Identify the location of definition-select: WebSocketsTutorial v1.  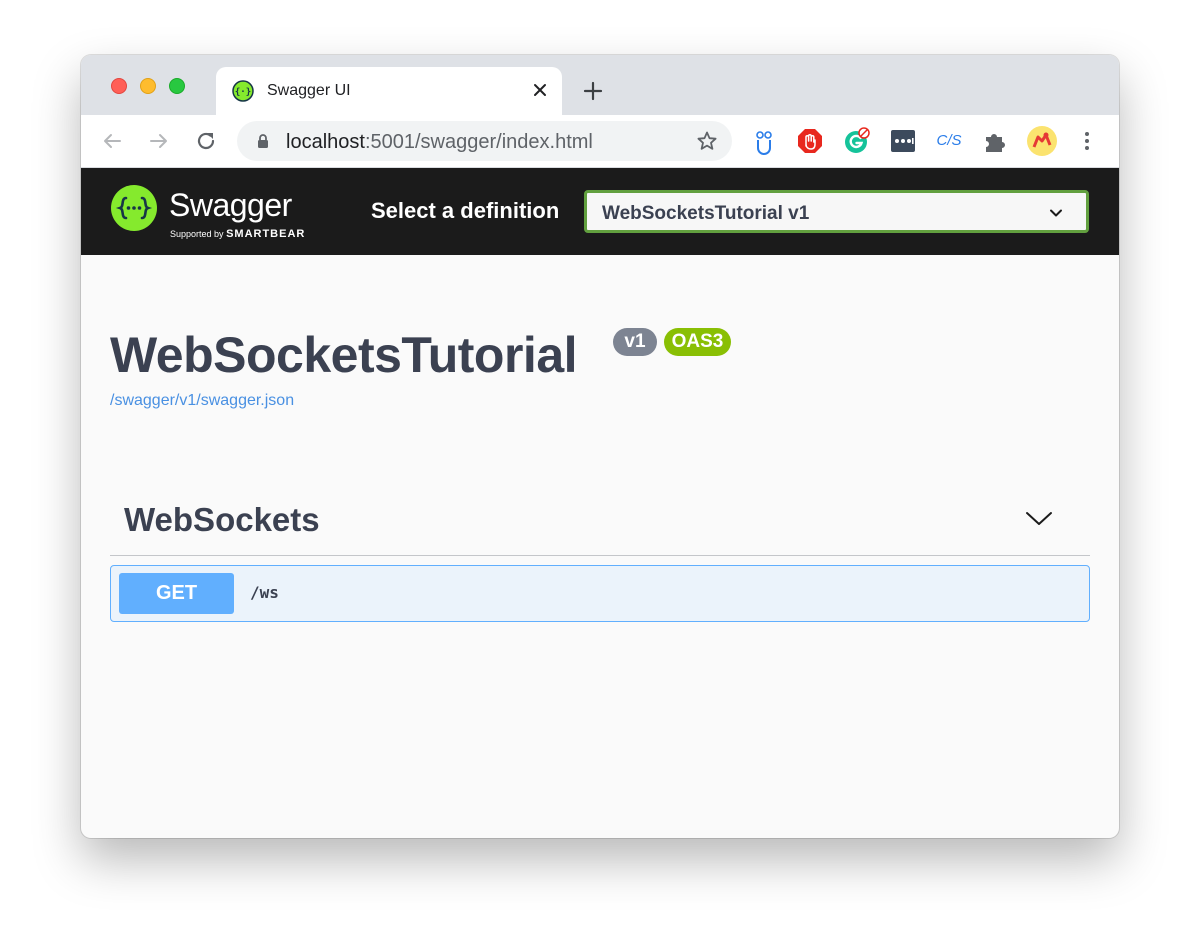
(836, 211).